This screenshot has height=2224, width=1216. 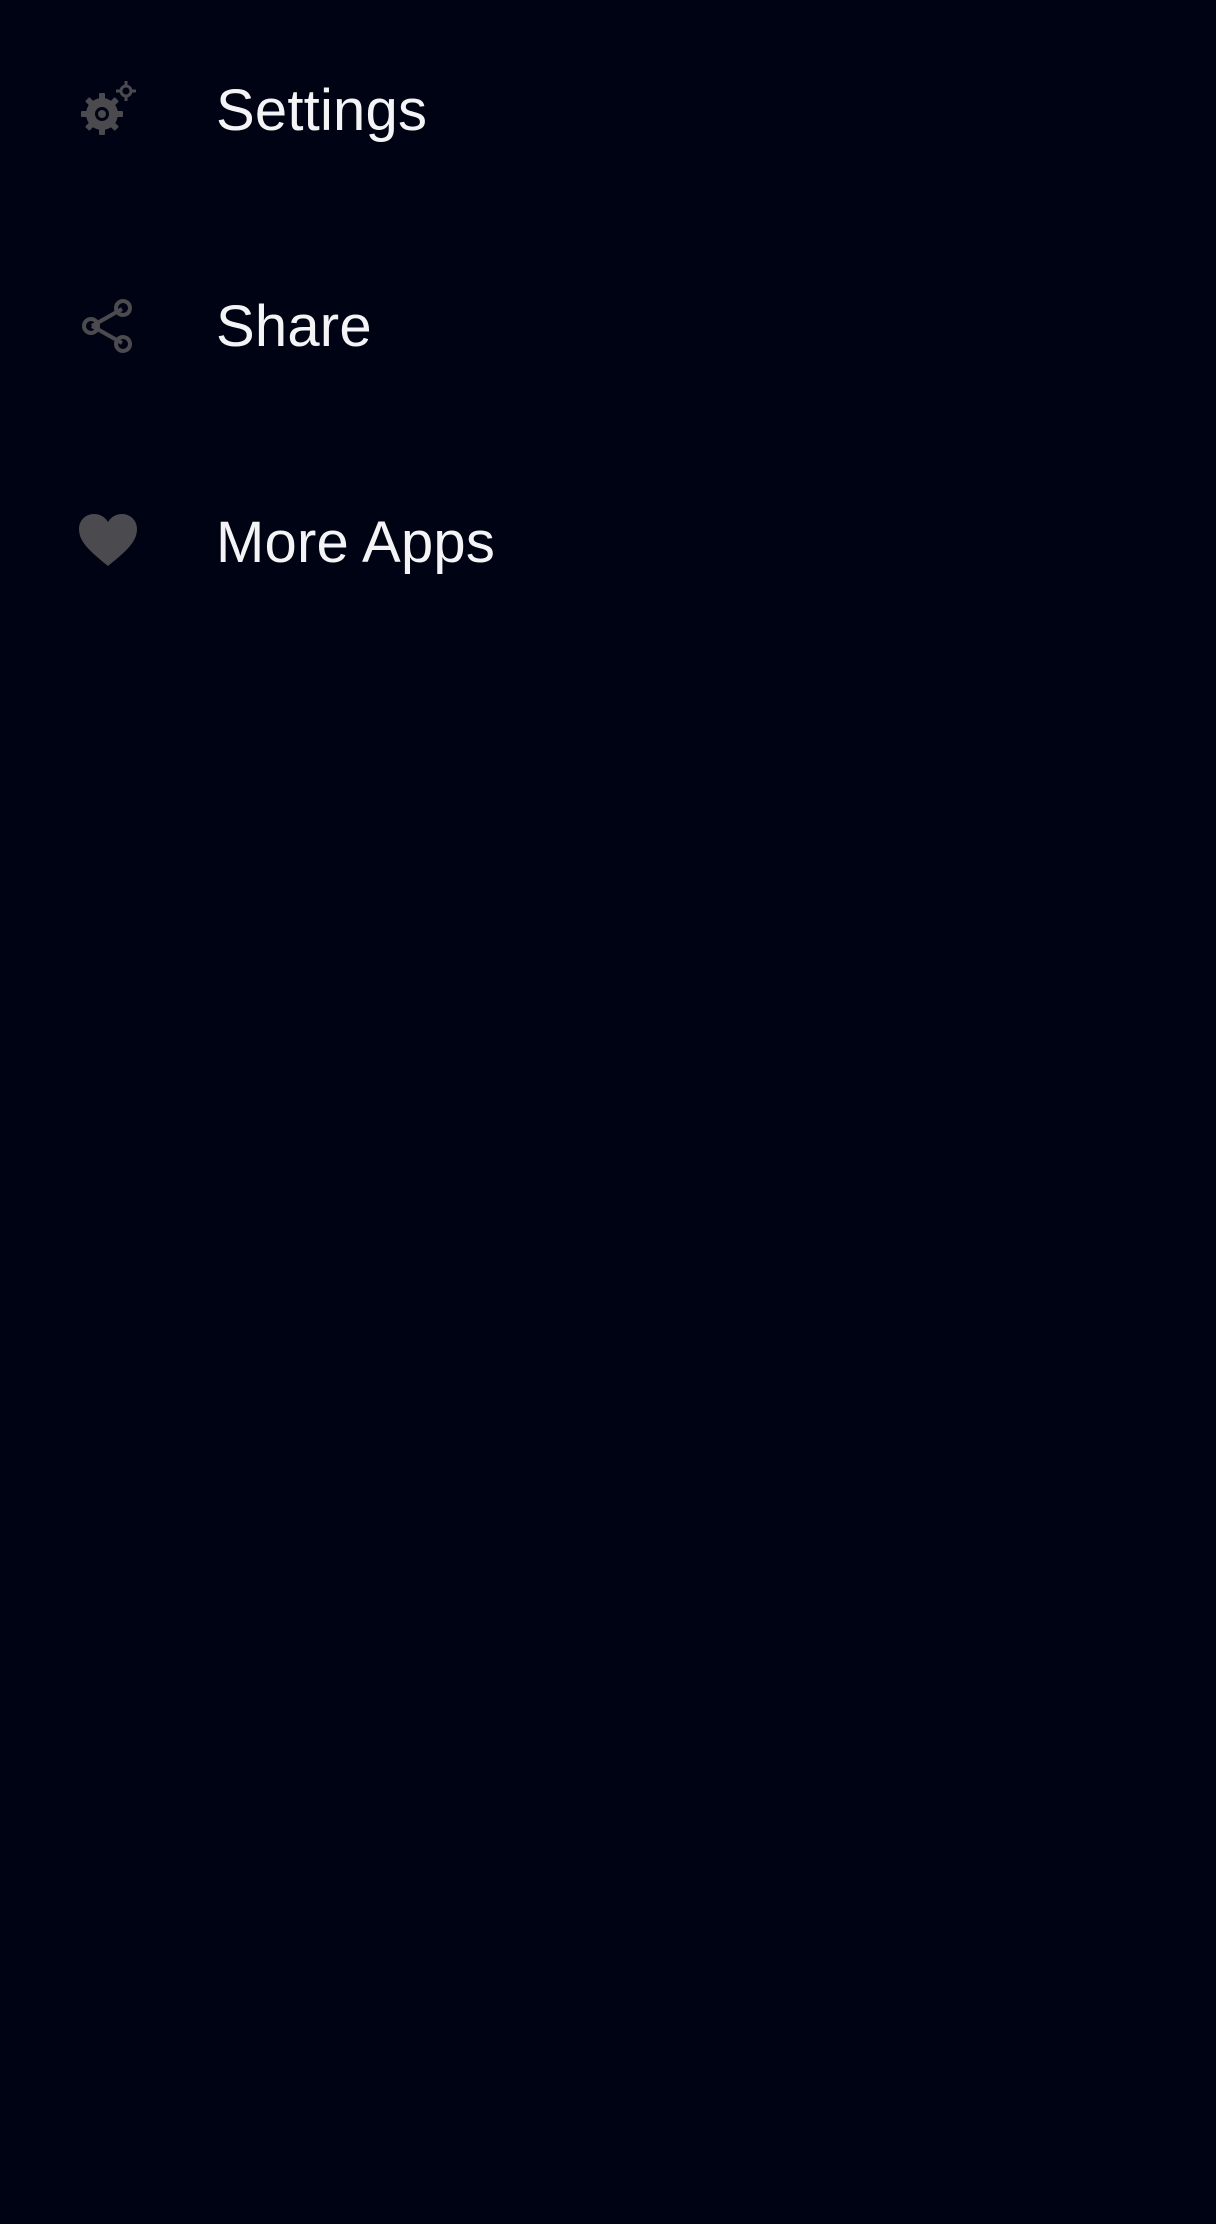 What do you see at coordinates (322, 110) in the screenshot?
I see `menu-item-label: Settings` at bounding box center [322, 110].